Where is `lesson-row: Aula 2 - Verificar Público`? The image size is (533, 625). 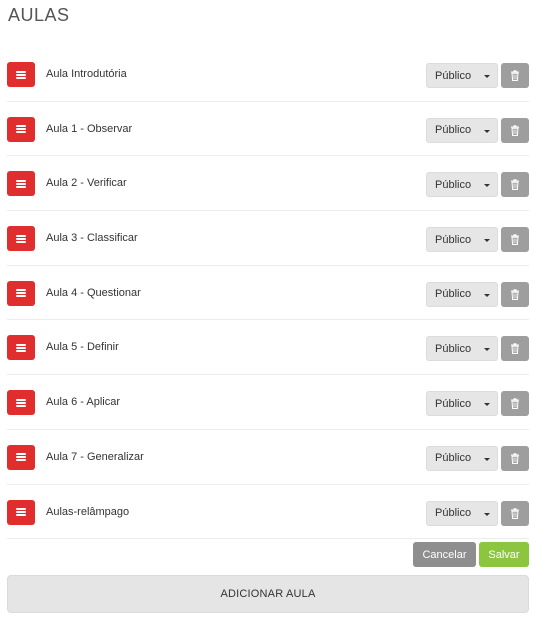 lesson-row: Aula 2 - Verificar Público is located at coordinates (268, 184).